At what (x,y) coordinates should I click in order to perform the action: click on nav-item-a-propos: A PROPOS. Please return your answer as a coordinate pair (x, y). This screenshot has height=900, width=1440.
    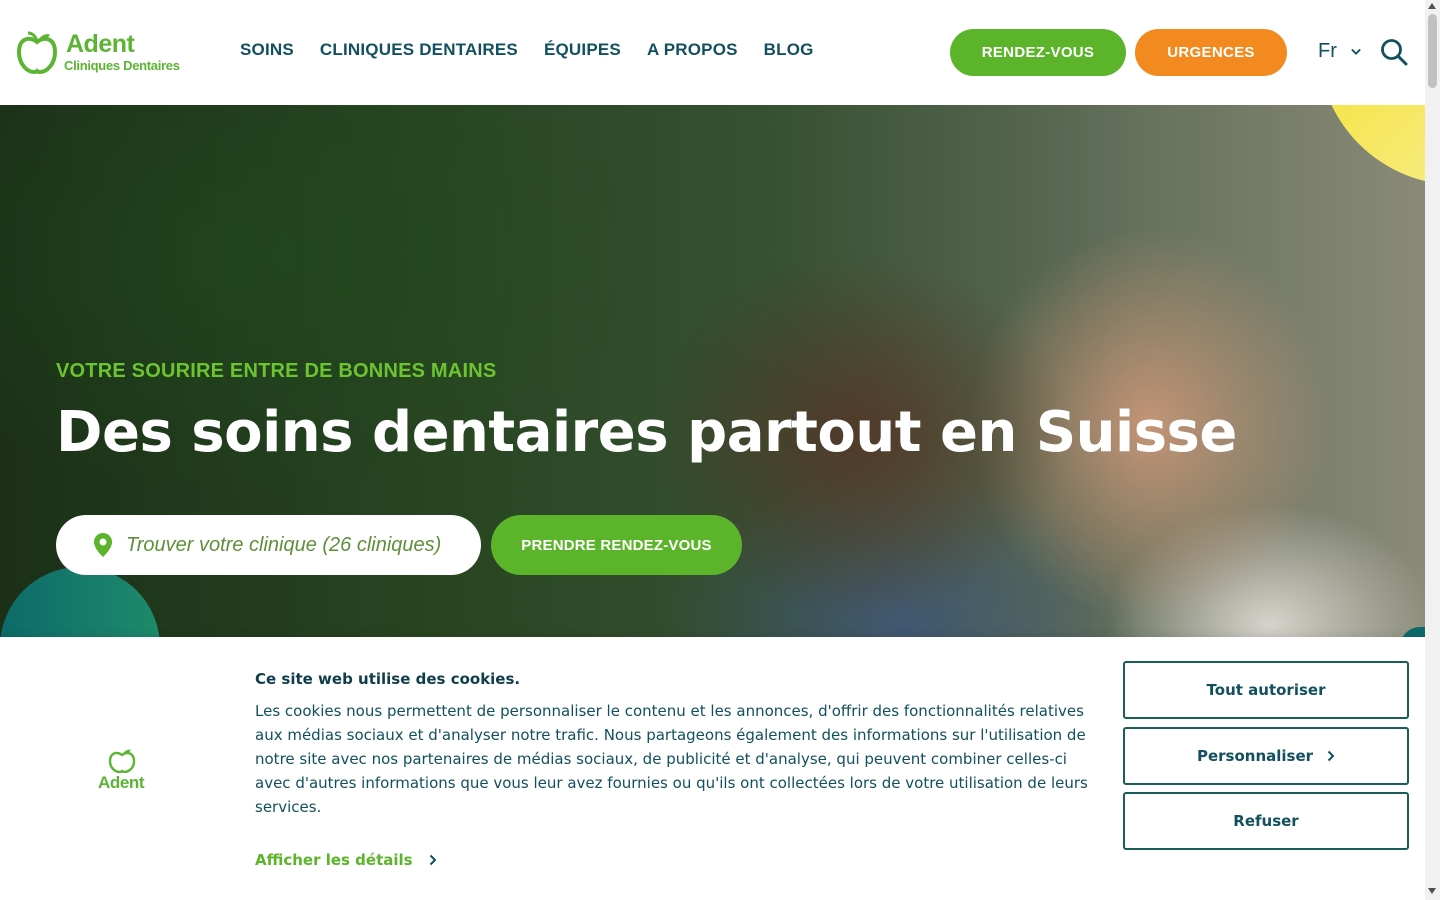
    Looking at the image, I should click on (692, 50).